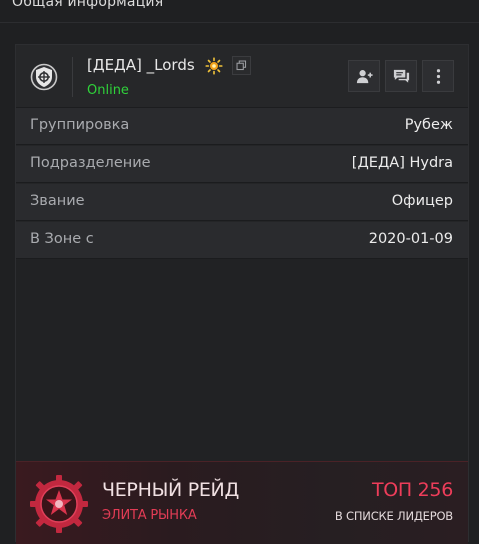  What do you see at coordinates (108, 90) in the screenshot?
I see `online-status: Online` at bounding box center [108, 90].